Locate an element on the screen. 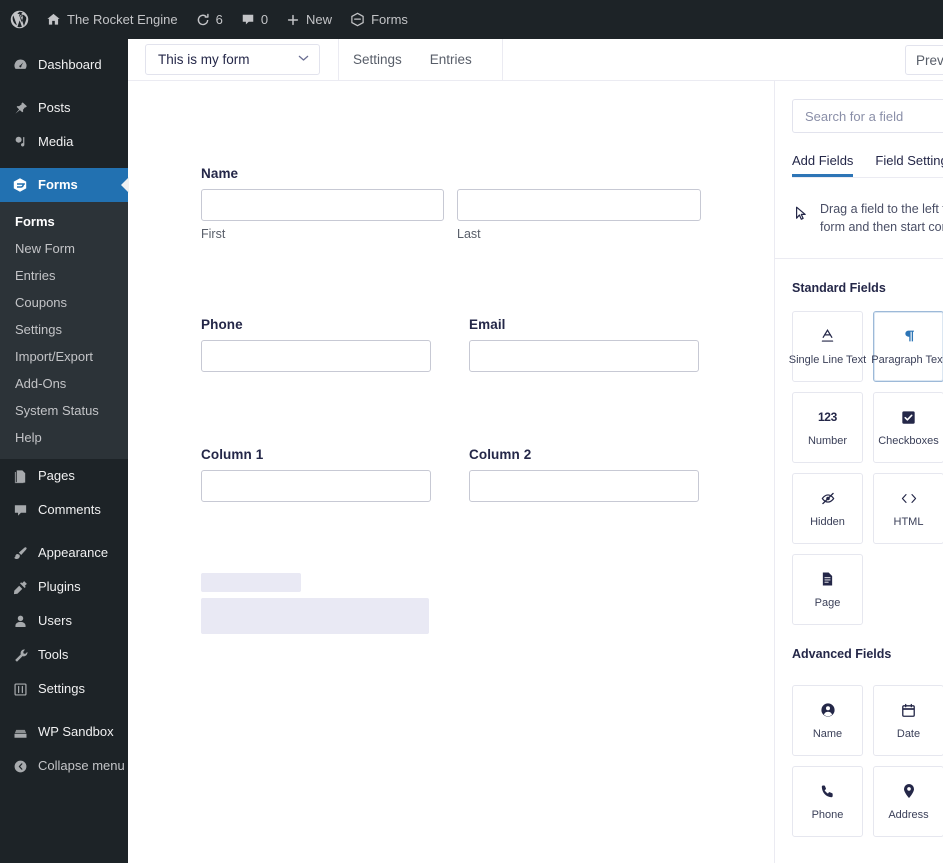  form-field-name: Name First Last is located at coordinates (451, 203).